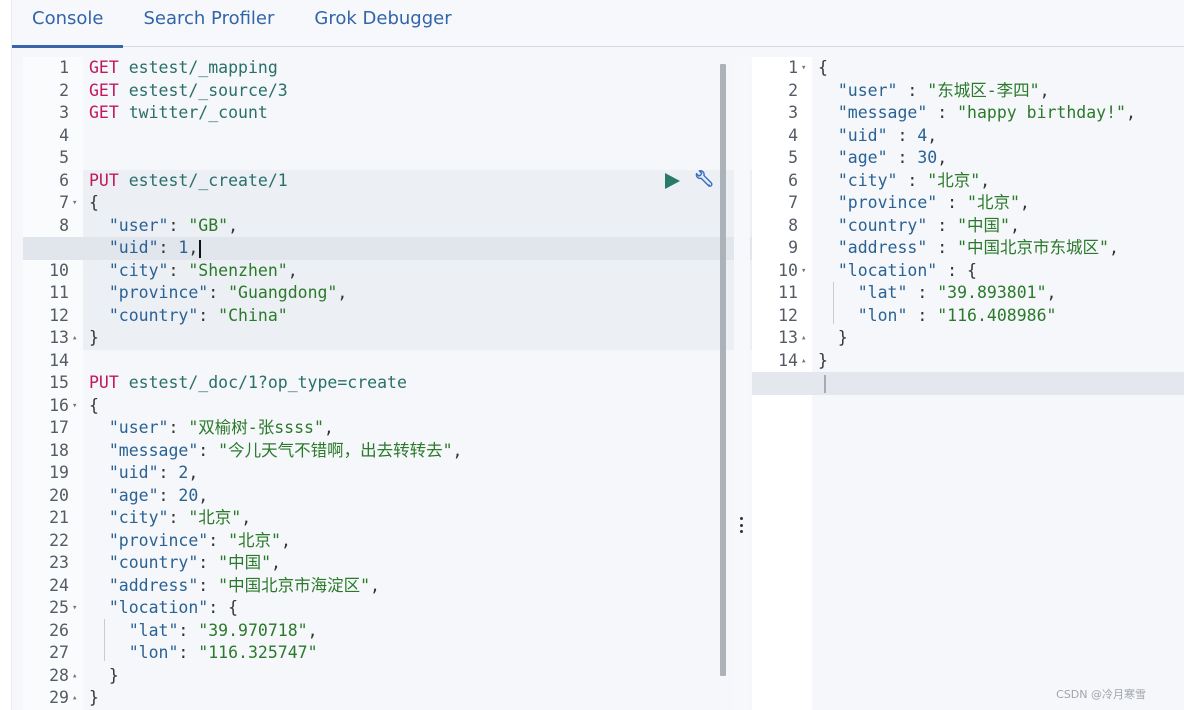 This screenshot has height=710, width=1184. Describe the element at coordinates (723, 370) in the screenshot. I see `request-scrollbar` at that location.